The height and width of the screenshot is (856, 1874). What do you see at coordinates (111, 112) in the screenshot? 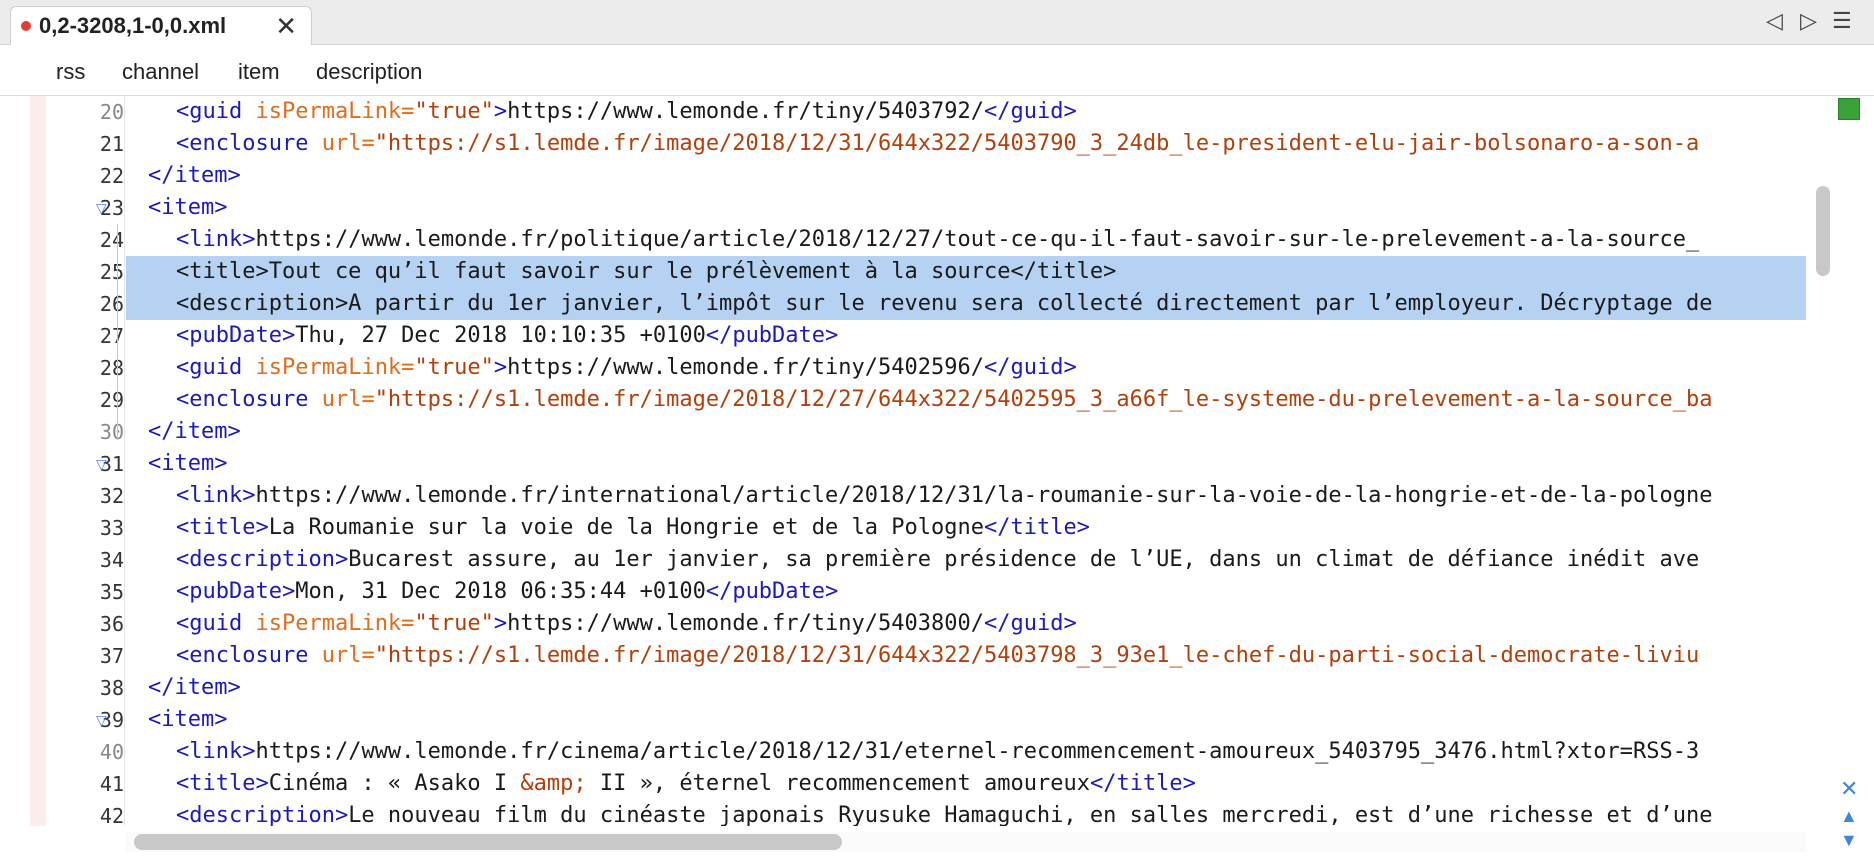
I see `line-number: 20` at bounding box center [111, 112].